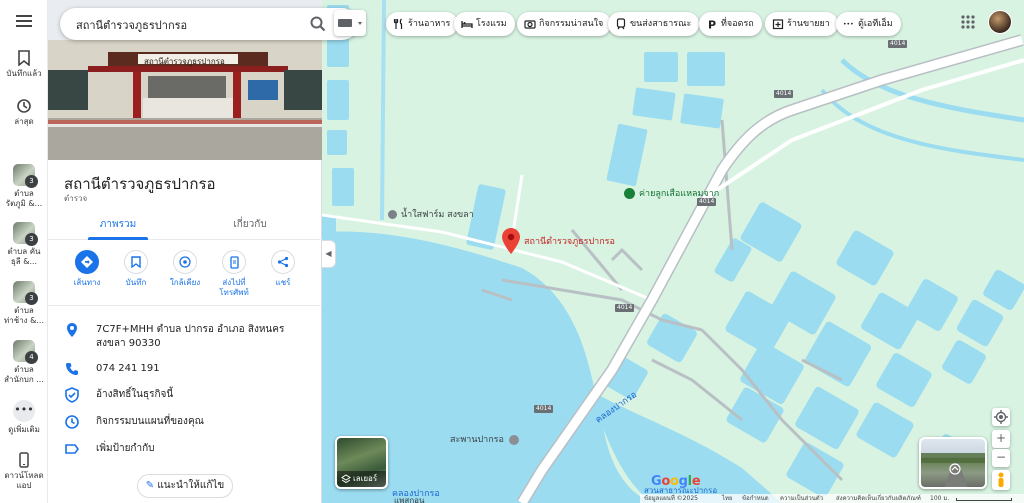  I want to click on chip-label: ขนส่งสาธารณะ, so click(661, 24).